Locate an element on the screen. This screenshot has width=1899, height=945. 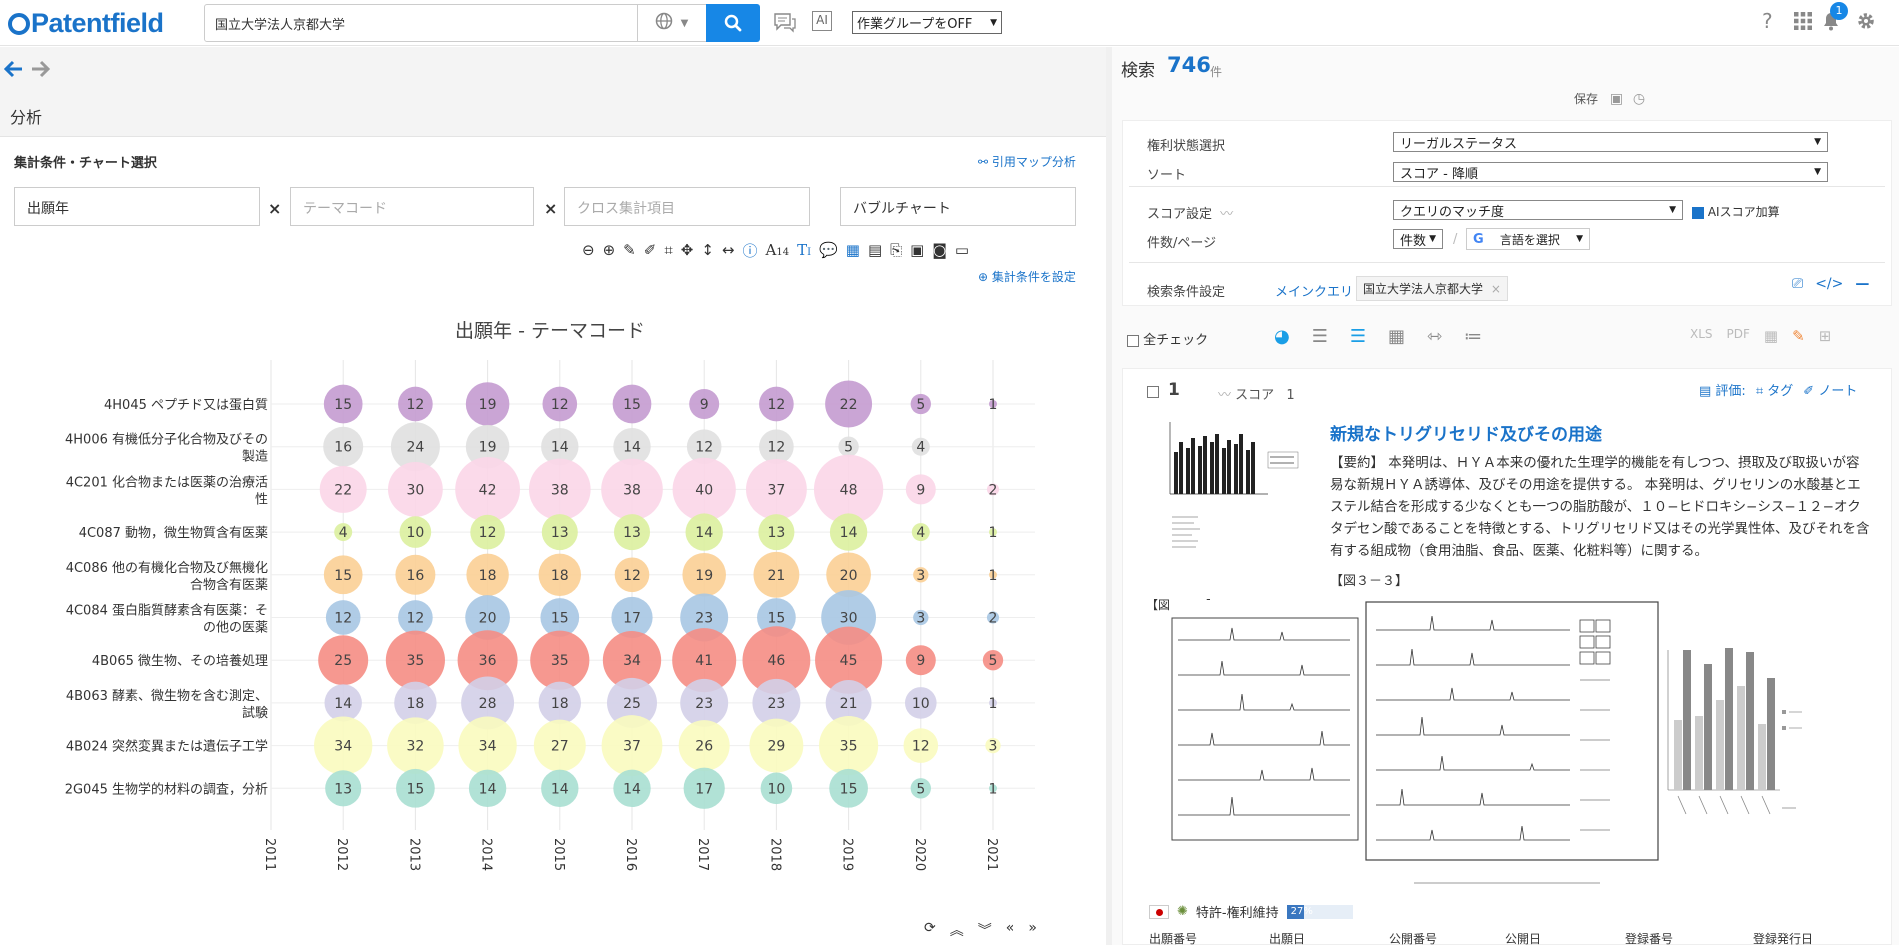
forward-arrow-icon is located at coordinates (40, 69).